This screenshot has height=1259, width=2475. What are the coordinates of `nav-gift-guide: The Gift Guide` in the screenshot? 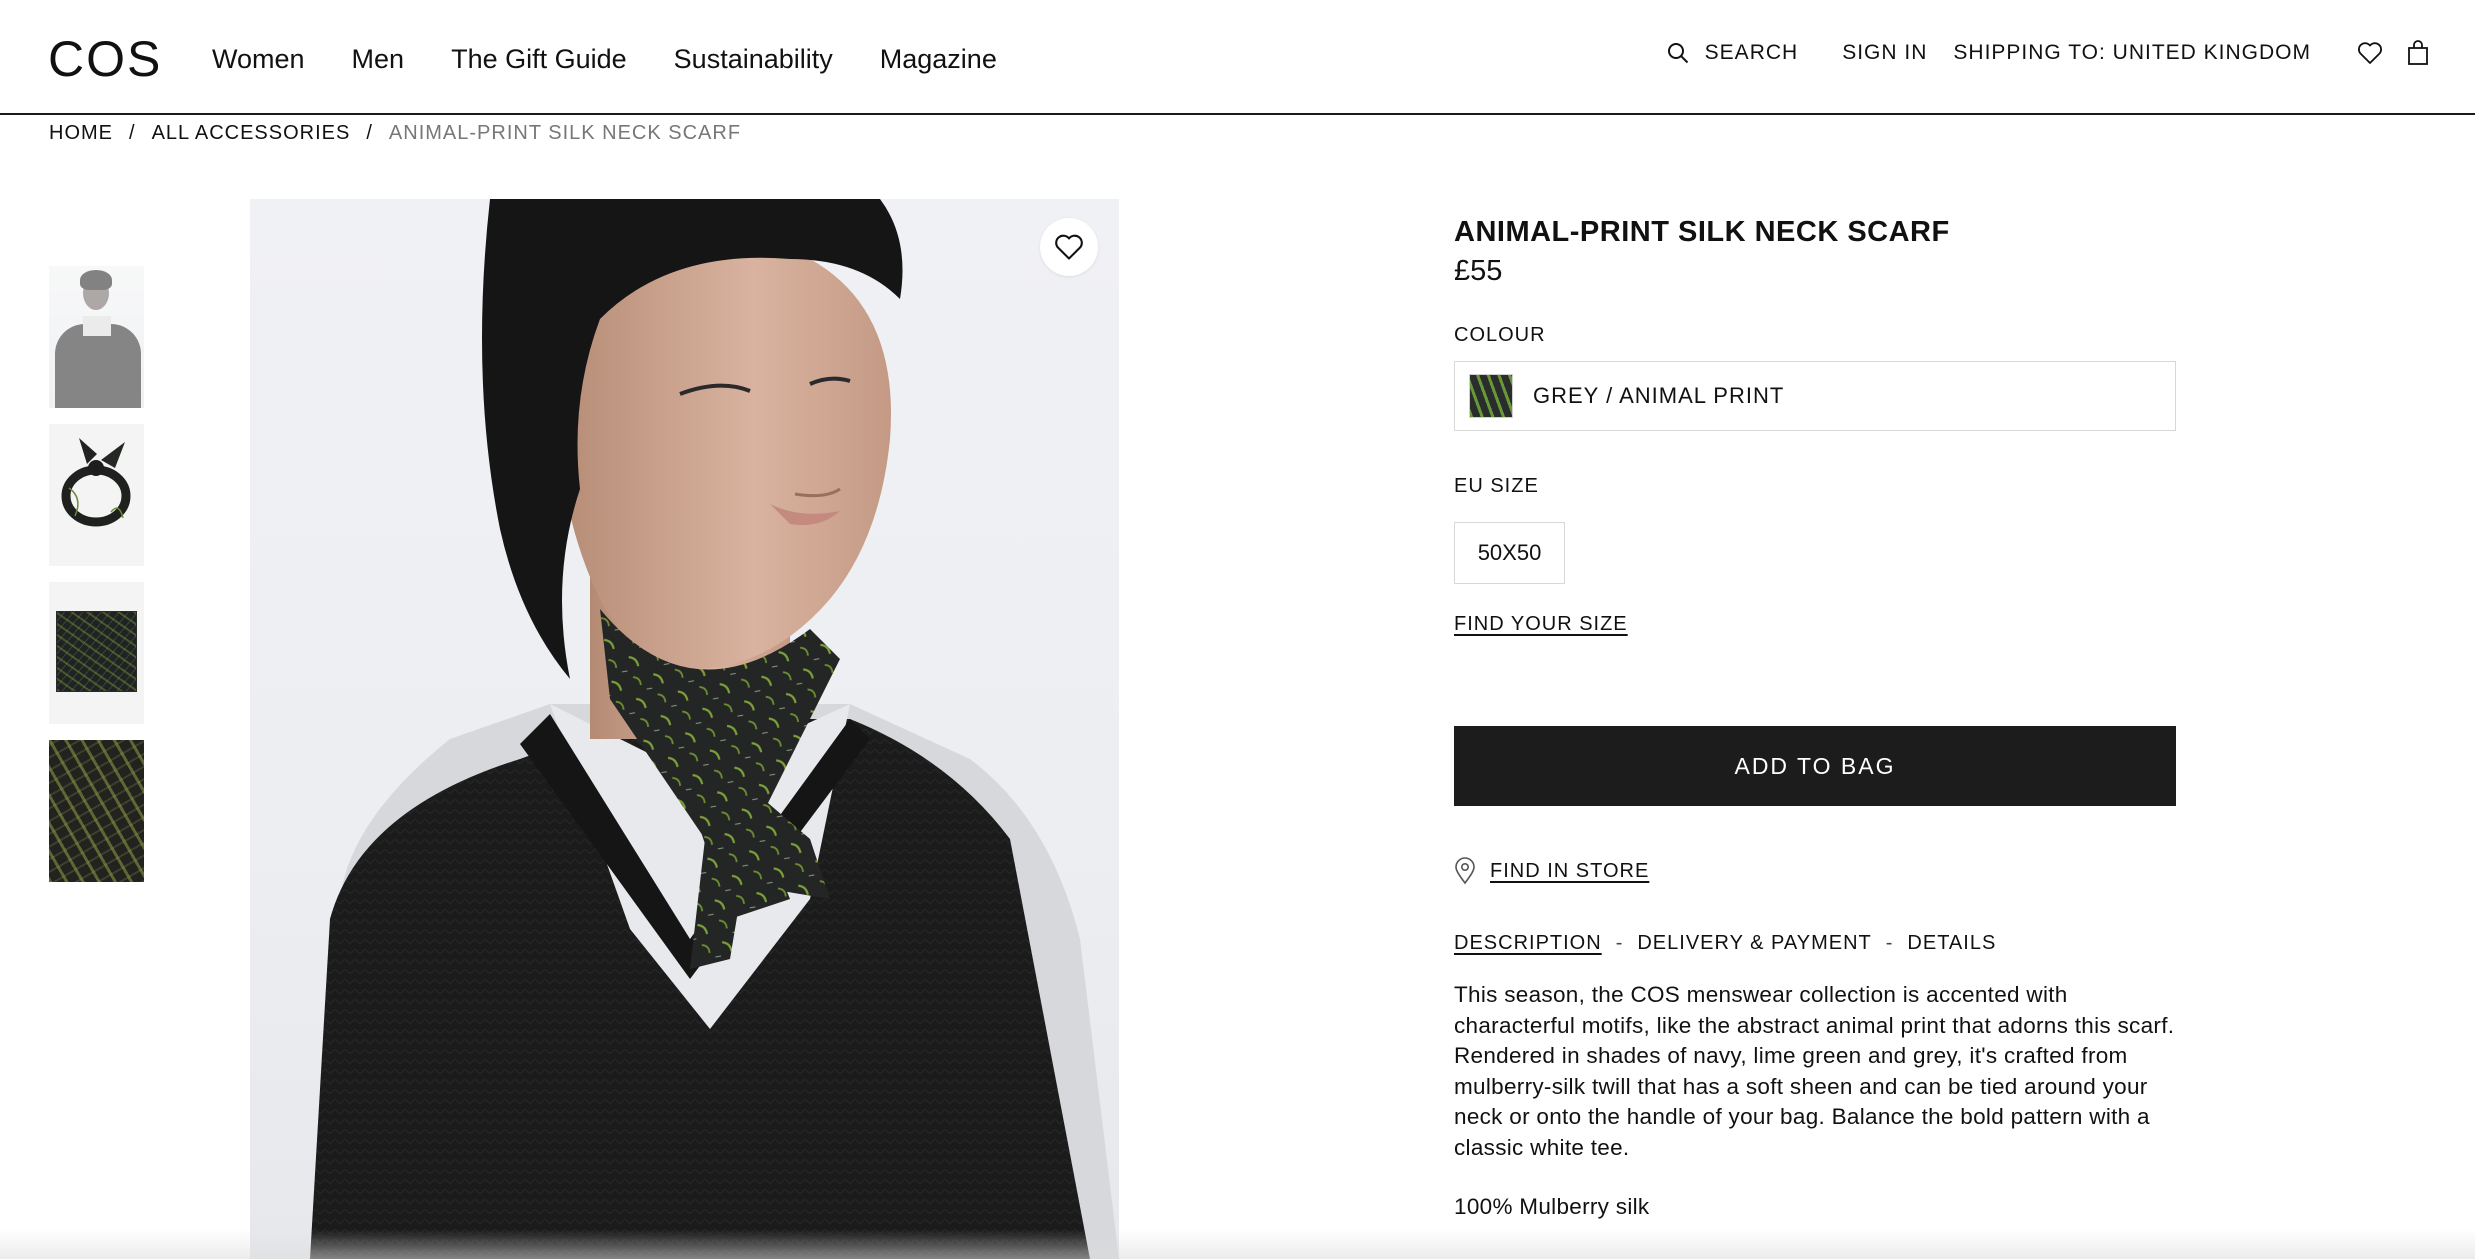 It's located at (539, 59).